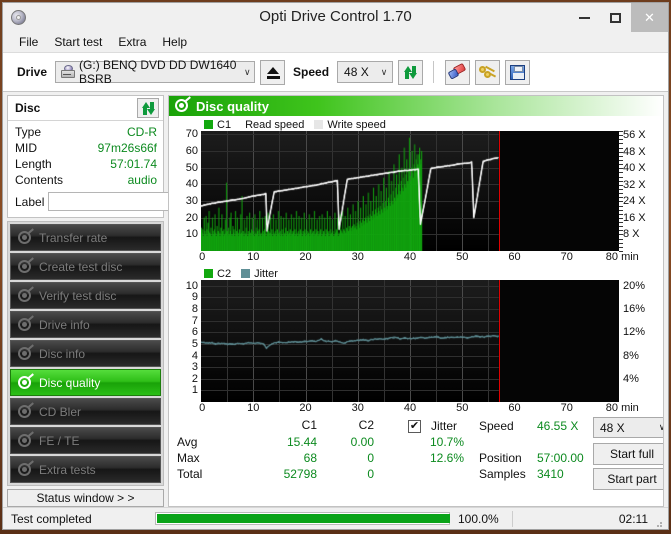 The image size is (671, 534). I want to click on disc-row-mid: MID 97m26s66f, so click(86, 148).